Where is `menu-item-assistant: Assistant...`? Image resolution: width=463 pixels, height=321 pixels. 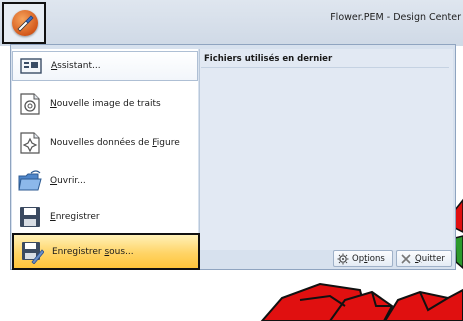 menu-item-assistant: Assistant... is located at coordinates (105, 66).